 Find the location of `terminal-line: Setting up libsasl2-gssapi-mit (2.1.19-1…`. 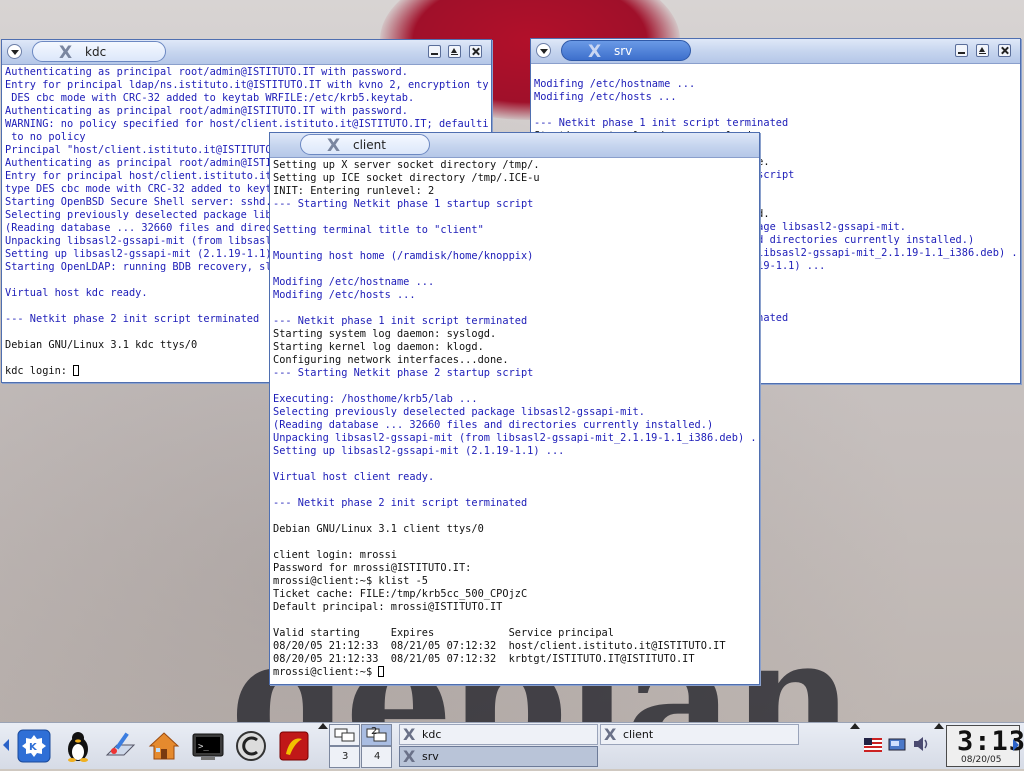

terminal-line: Setting up libsasl2-gssapi-mit (2.1.19-1… is located at coordinates (419, 451).